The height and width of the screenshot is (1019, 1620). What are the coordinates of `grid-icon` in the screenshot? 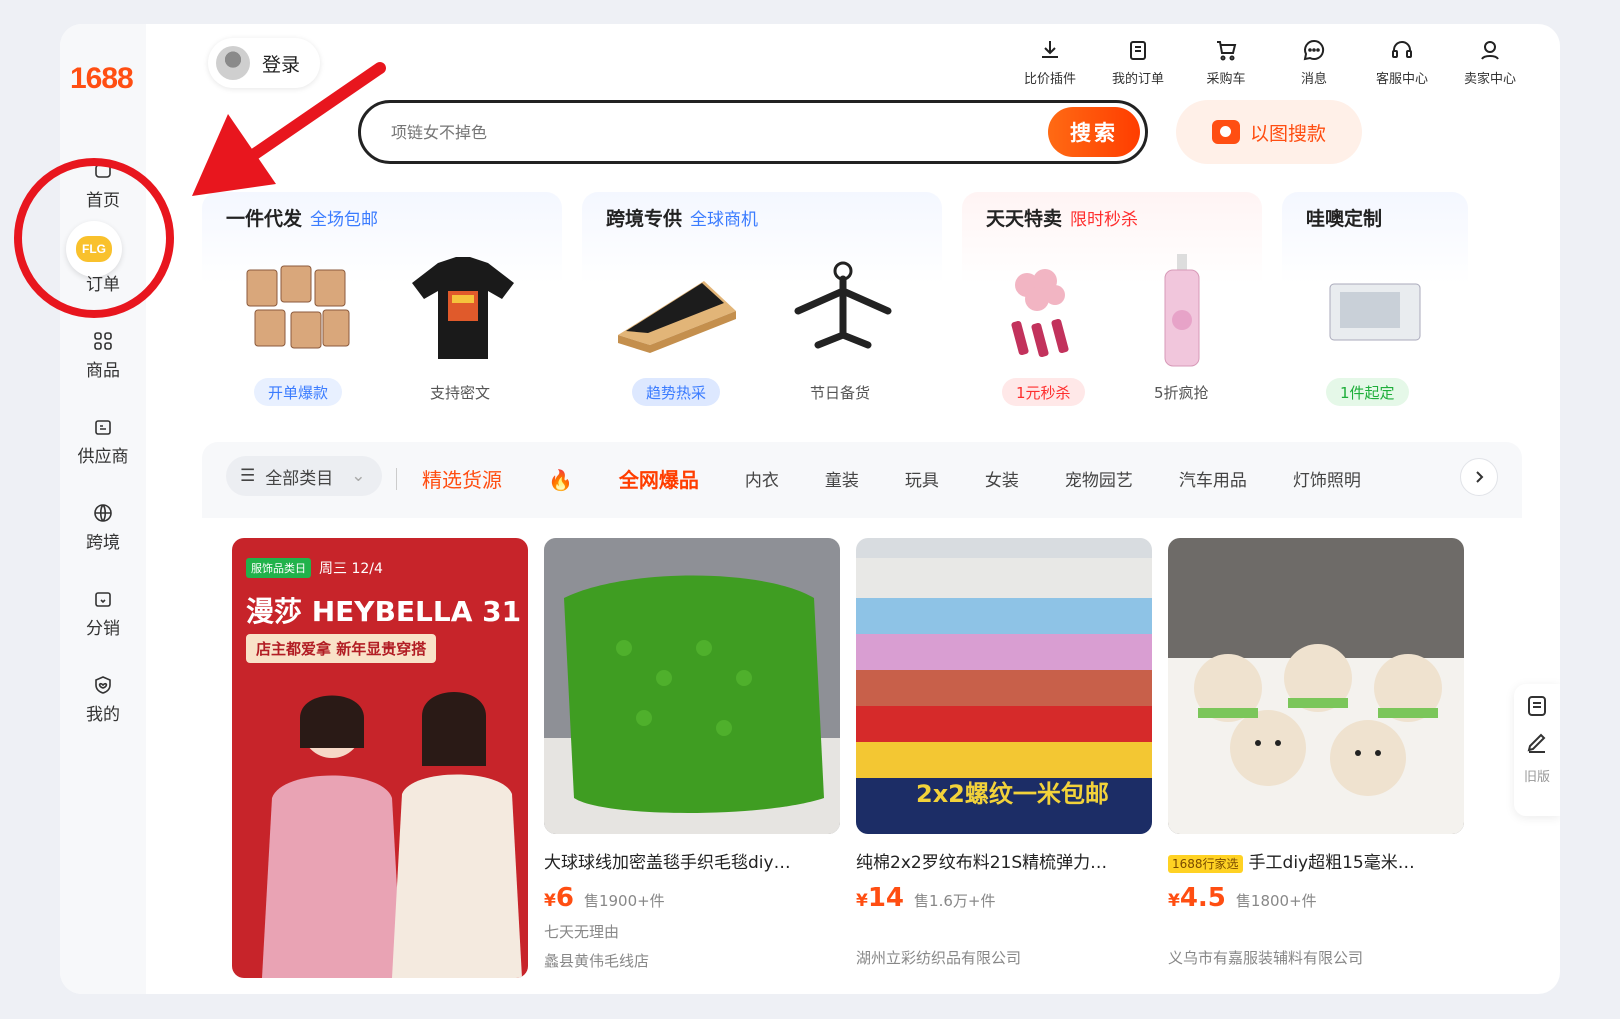 It's located at (103, 341).